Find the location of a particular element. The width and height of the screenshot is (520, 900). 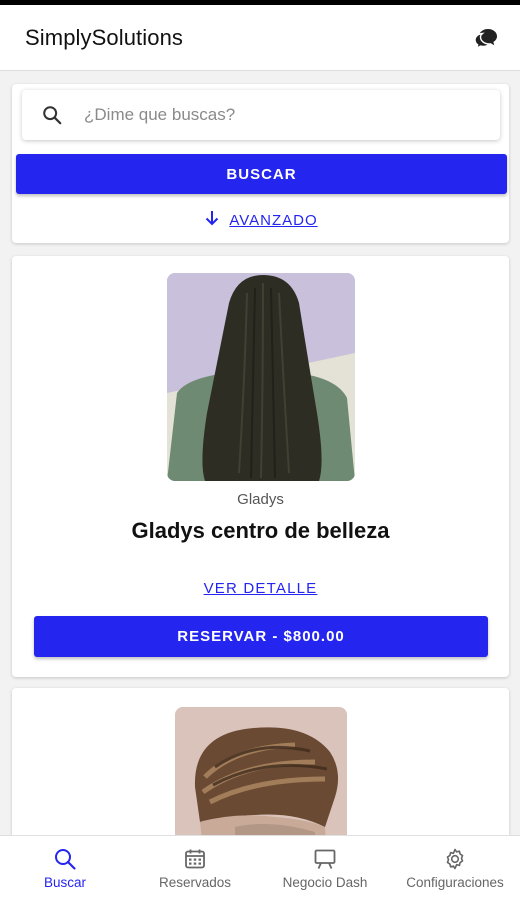

chat-bubbles-icon is located at coordinates (486, 38).